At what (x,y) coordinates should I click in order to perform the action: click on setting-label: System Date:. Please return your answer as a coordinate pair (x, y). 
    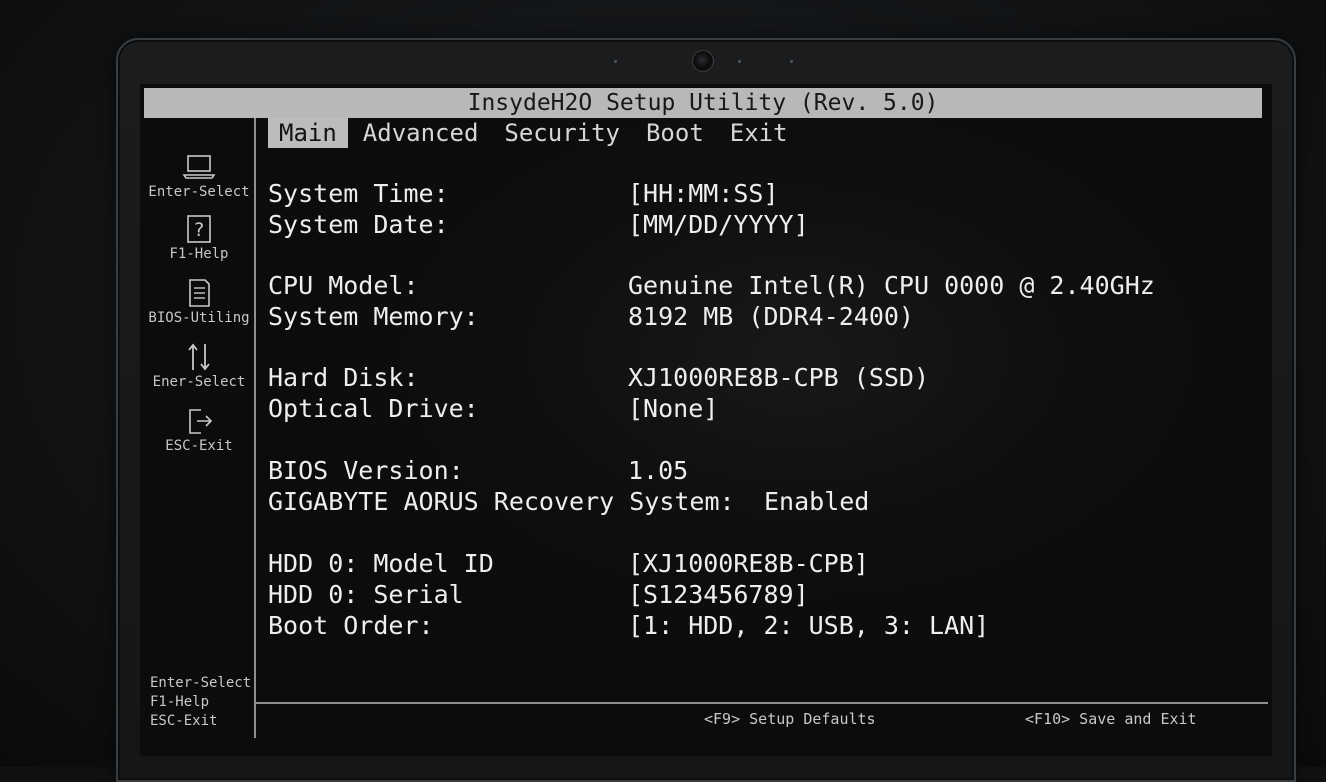
    Looking at the image, I should click on (358, 224).